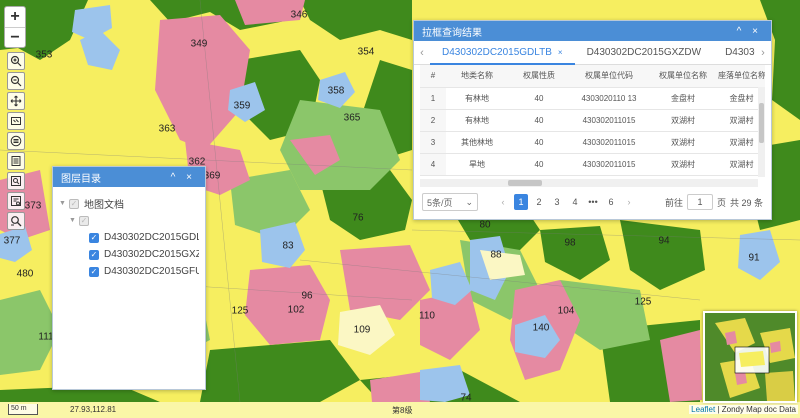 The image size is (800, 418). I want to click on page-size-select: 5条/页 ⌄, so click(450, 202).